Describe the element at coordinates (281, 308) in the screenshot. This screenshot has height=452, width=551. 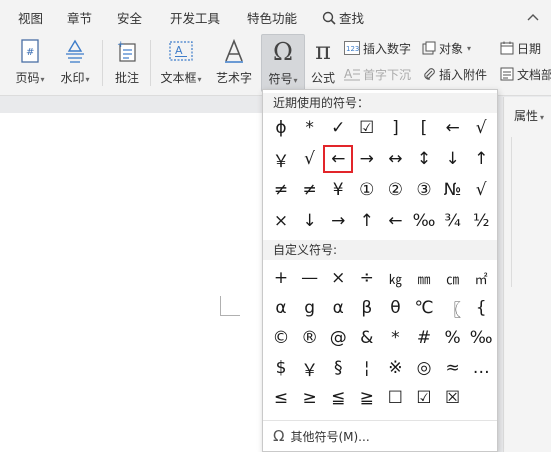
I see `custom_symbols-1-0: α` at that location.